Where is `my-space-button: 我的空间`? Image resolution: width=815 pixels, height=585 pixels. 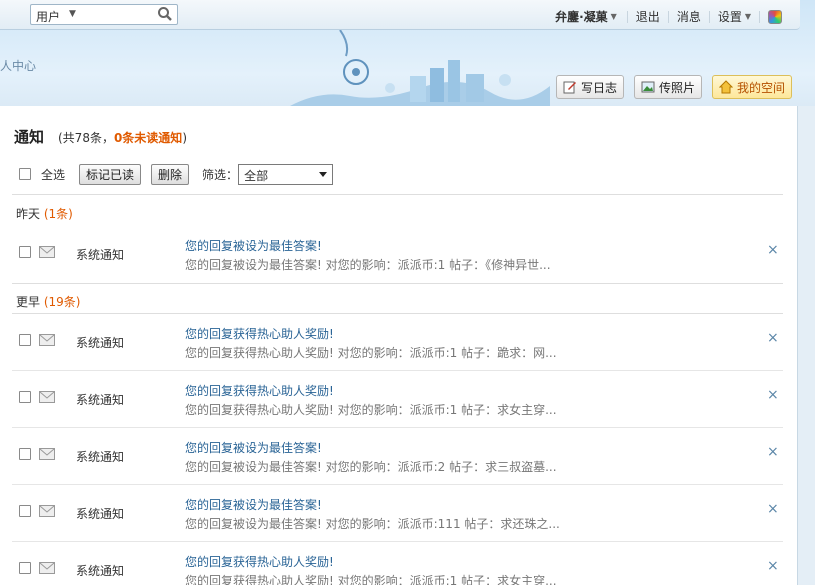 my-space-button: 我的空间 is located at coordinates (752, 87).